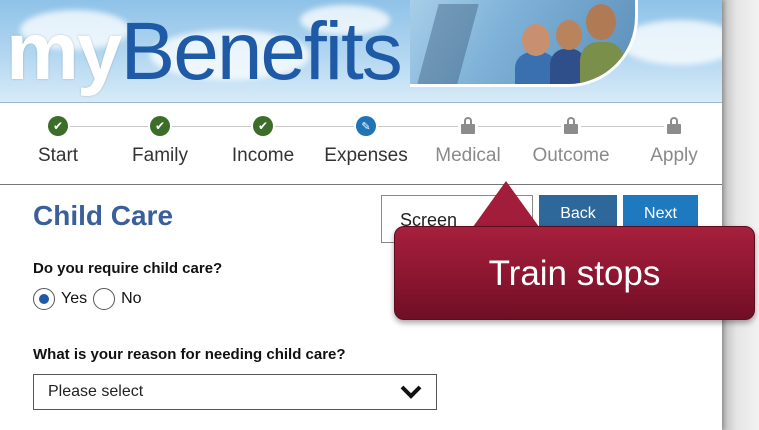  Describe the element at coordinates (411, 392) in the screenshot. I see `chevron-down-icon` at that location.